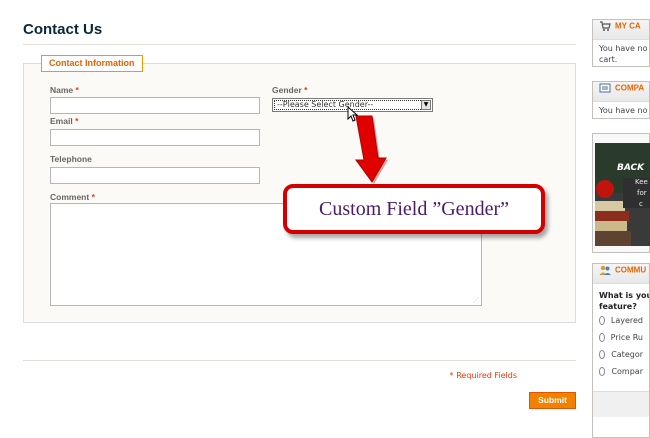 The image size is (650, 438). Describe the element at coordinates (64, 121) in the screenshot. I see `email-label: Email *` at that location.